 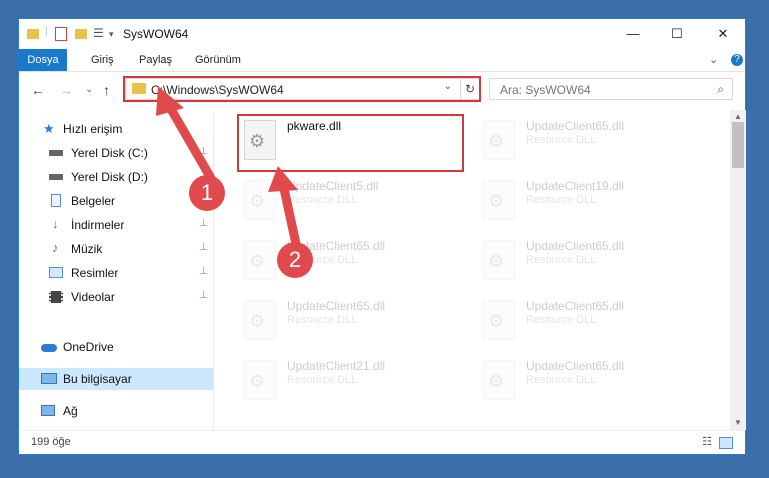 I want to click on step-badge-2: 2, so click(x=295, y=260).